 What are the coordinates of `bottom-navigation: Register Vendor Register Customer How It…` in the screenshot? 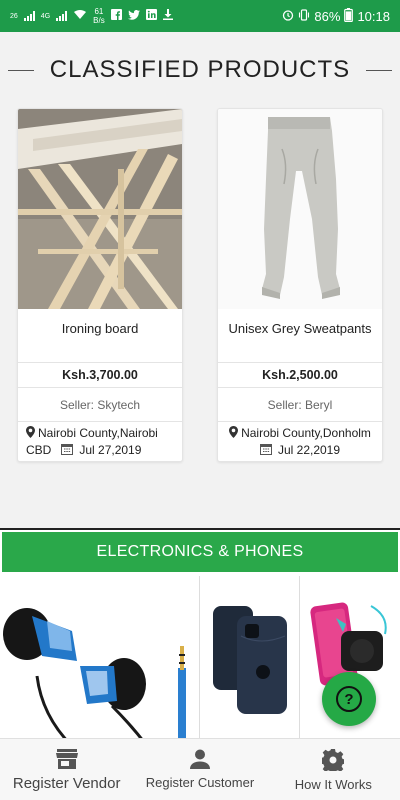 It's located at (200, 769).